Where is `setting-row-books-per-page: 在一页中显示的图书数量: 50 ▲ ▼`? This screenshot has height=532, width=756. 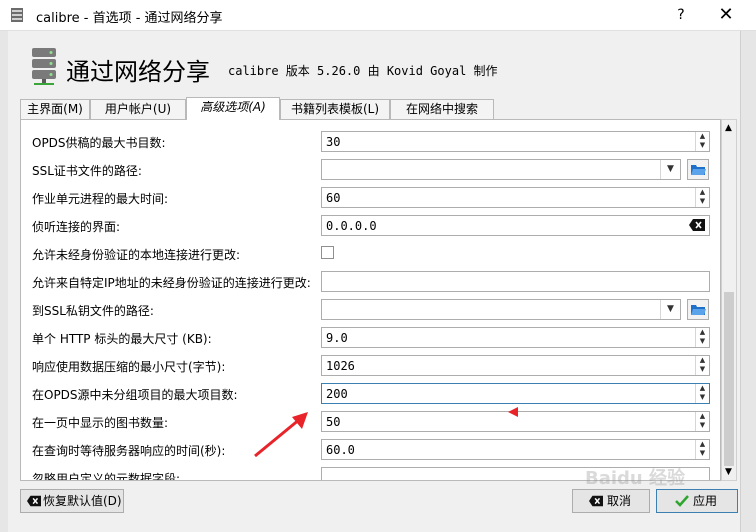
setting-row-books-per-page: 在一页中显示的图书数量: 50 ▲ ▼ is located at coordinates (370, 421).